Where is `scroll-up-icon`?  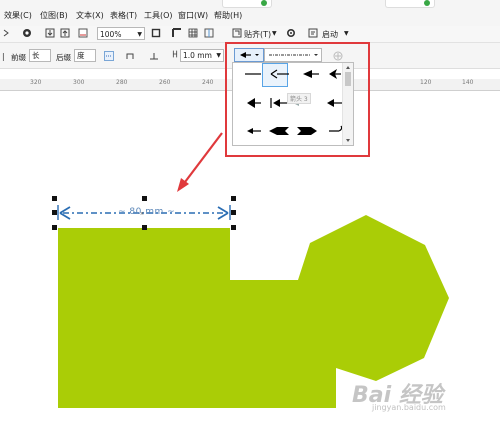
scroll-up-icon is located at coordinates (348, 67).